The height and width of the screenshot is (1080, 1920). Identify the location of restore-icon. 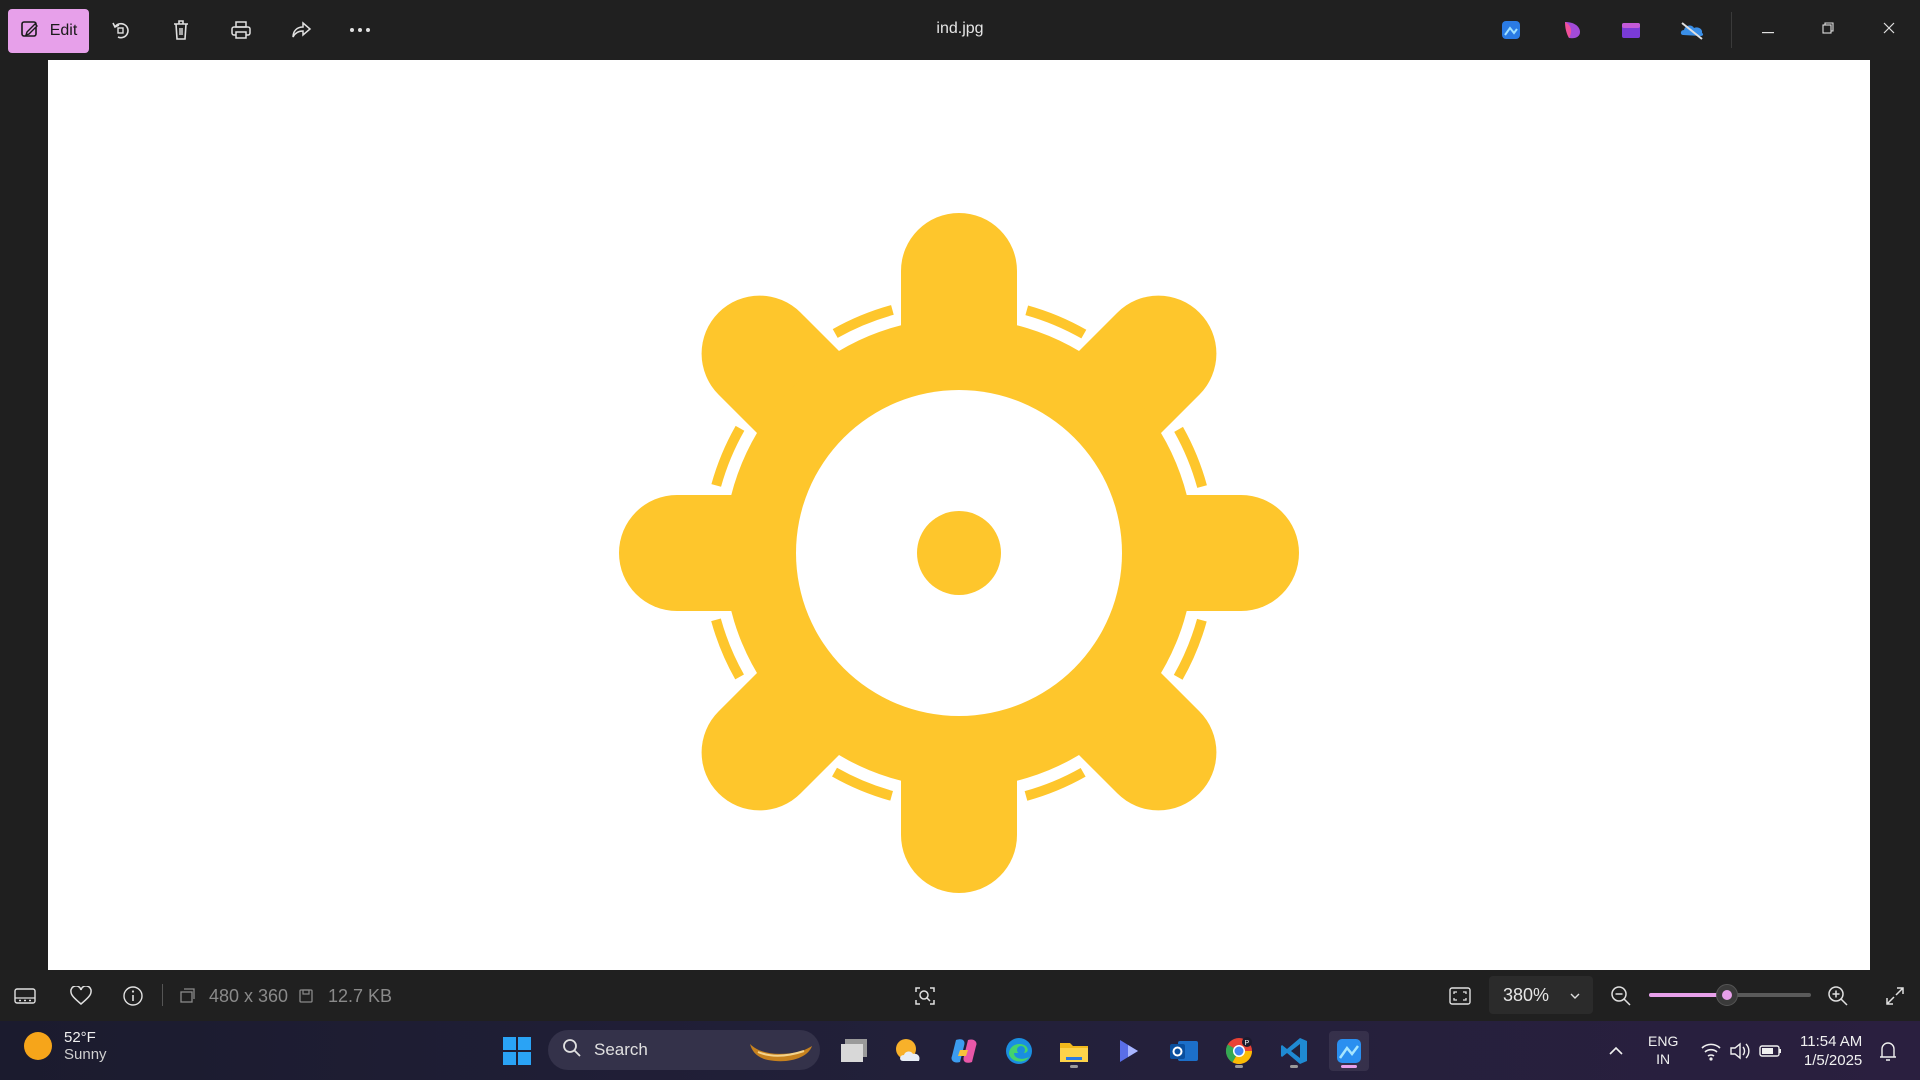
(1828, 30).